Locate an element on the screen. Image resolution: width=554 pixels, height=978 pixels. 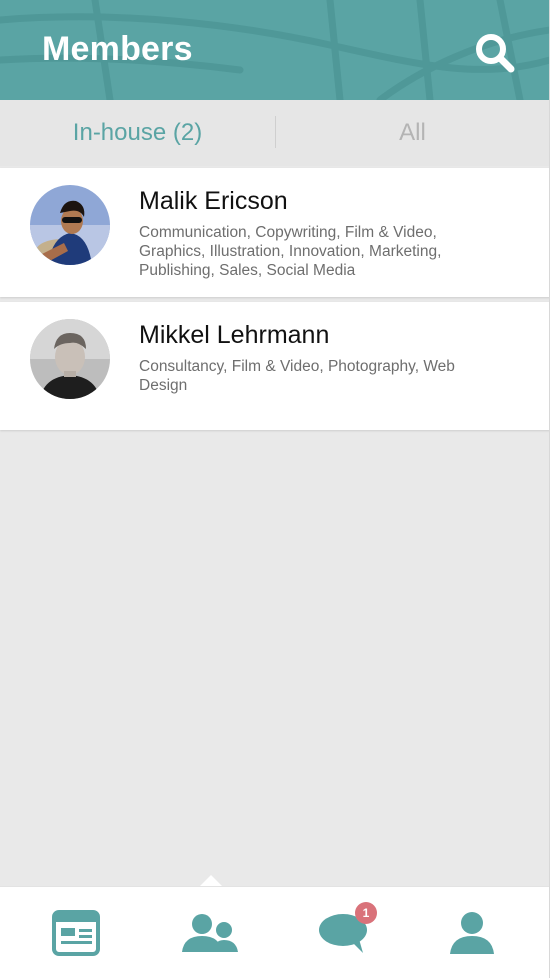
nav-feed is located at coordinates (76, 932).